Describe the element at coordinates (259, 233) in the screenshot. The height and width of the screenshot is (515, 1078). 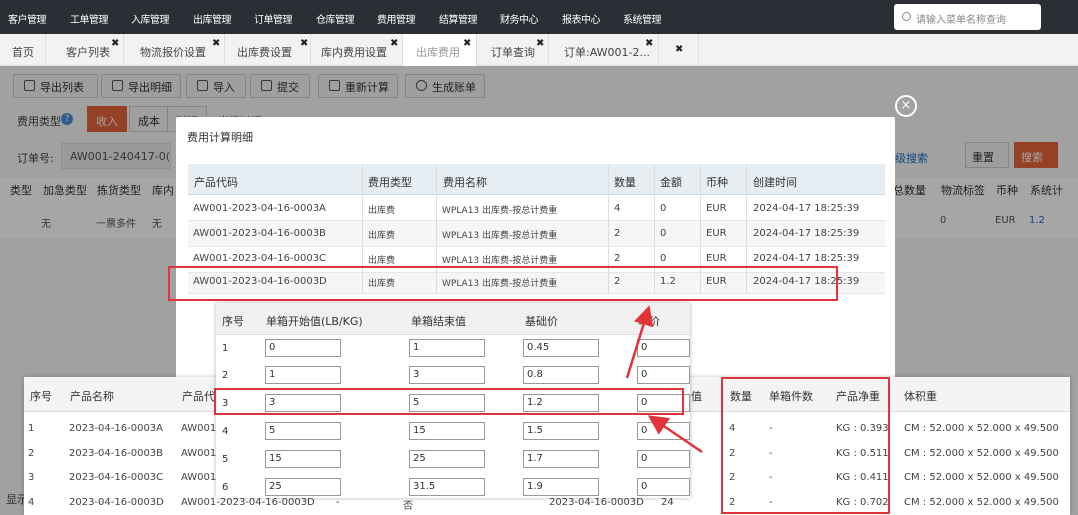
I see `table-cell: AW001-2023-04-16-0003B` at that location.